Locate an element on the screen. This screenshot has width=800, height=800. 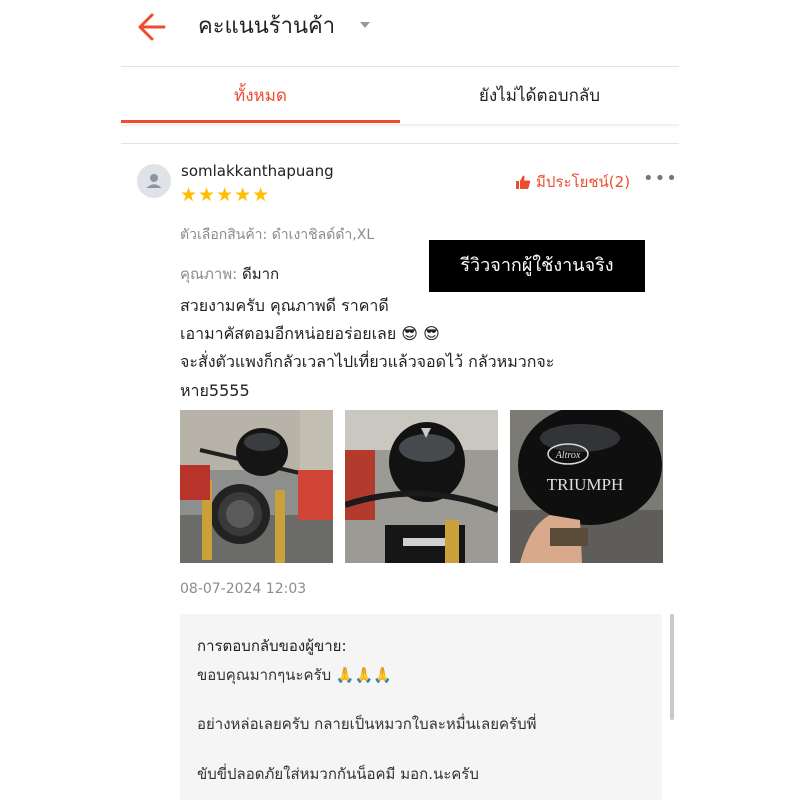
helpful-label: มีประโยชน์(2) is located at coordinates (583, 182).